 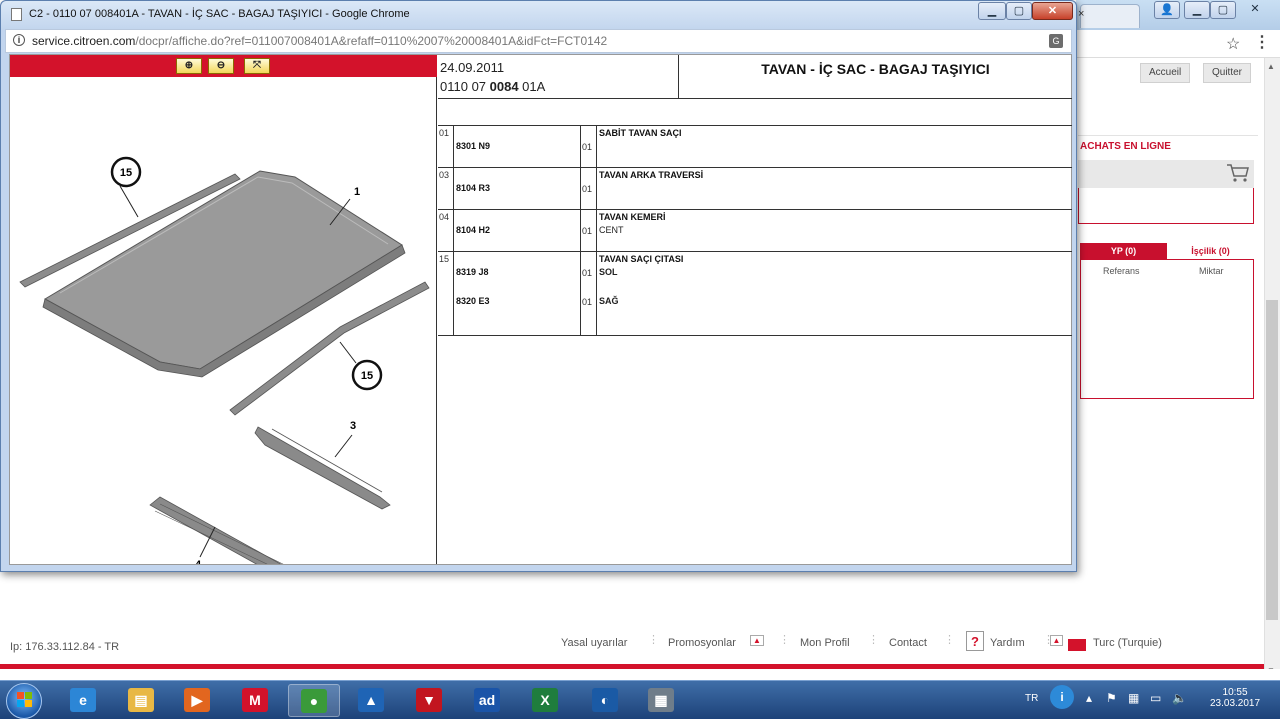 What do you see at coordinates (1081, 14) in the screenshot?
I see `tab-close-icon: ×` at bounding box center [1081, 14].